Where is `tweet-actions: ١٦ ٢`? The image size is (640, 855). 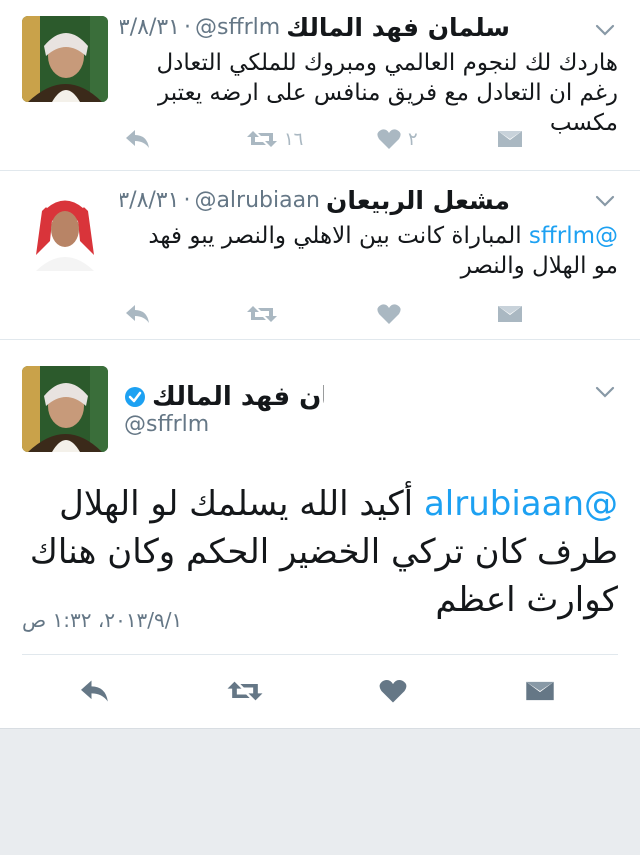
tweet-actions: ١٦ ٢ is located at coordinates (320, 139).